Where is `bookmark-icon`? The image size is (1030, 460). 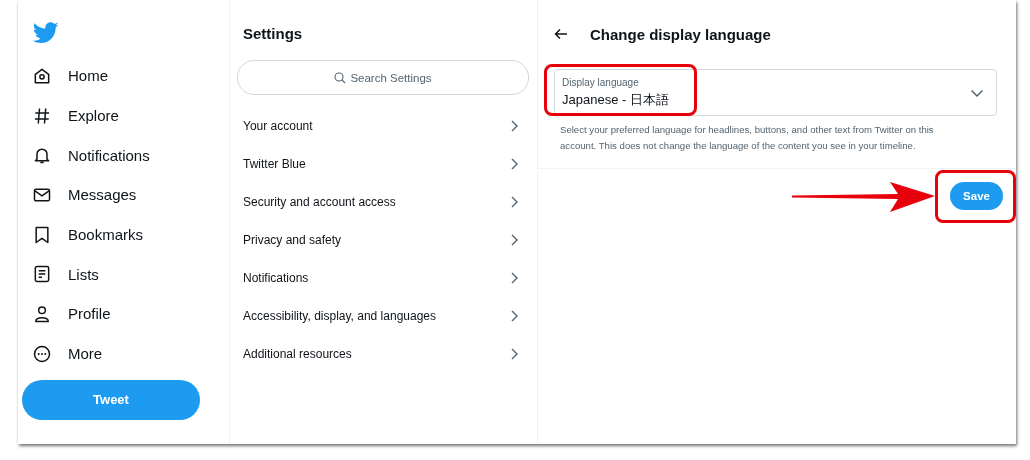
bookmark-icon is located at coordinates (42, 234).